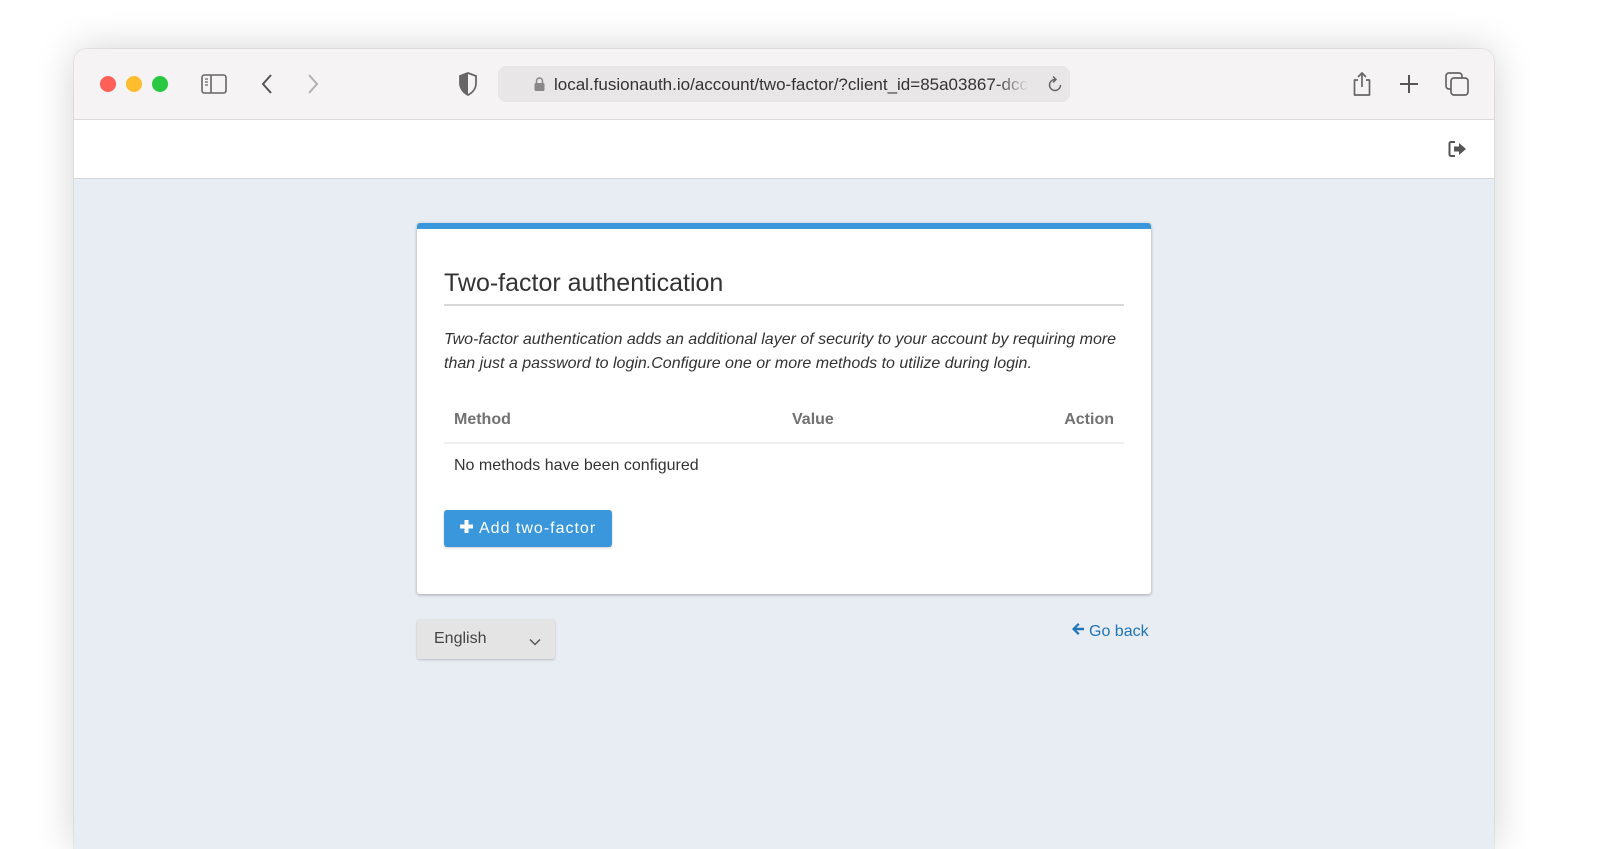 This screenshot has width=1600, height=849. Describe the element at coordinates (784, 465) in the screenshot. I see `table-row: No methods have been configured` at that location.